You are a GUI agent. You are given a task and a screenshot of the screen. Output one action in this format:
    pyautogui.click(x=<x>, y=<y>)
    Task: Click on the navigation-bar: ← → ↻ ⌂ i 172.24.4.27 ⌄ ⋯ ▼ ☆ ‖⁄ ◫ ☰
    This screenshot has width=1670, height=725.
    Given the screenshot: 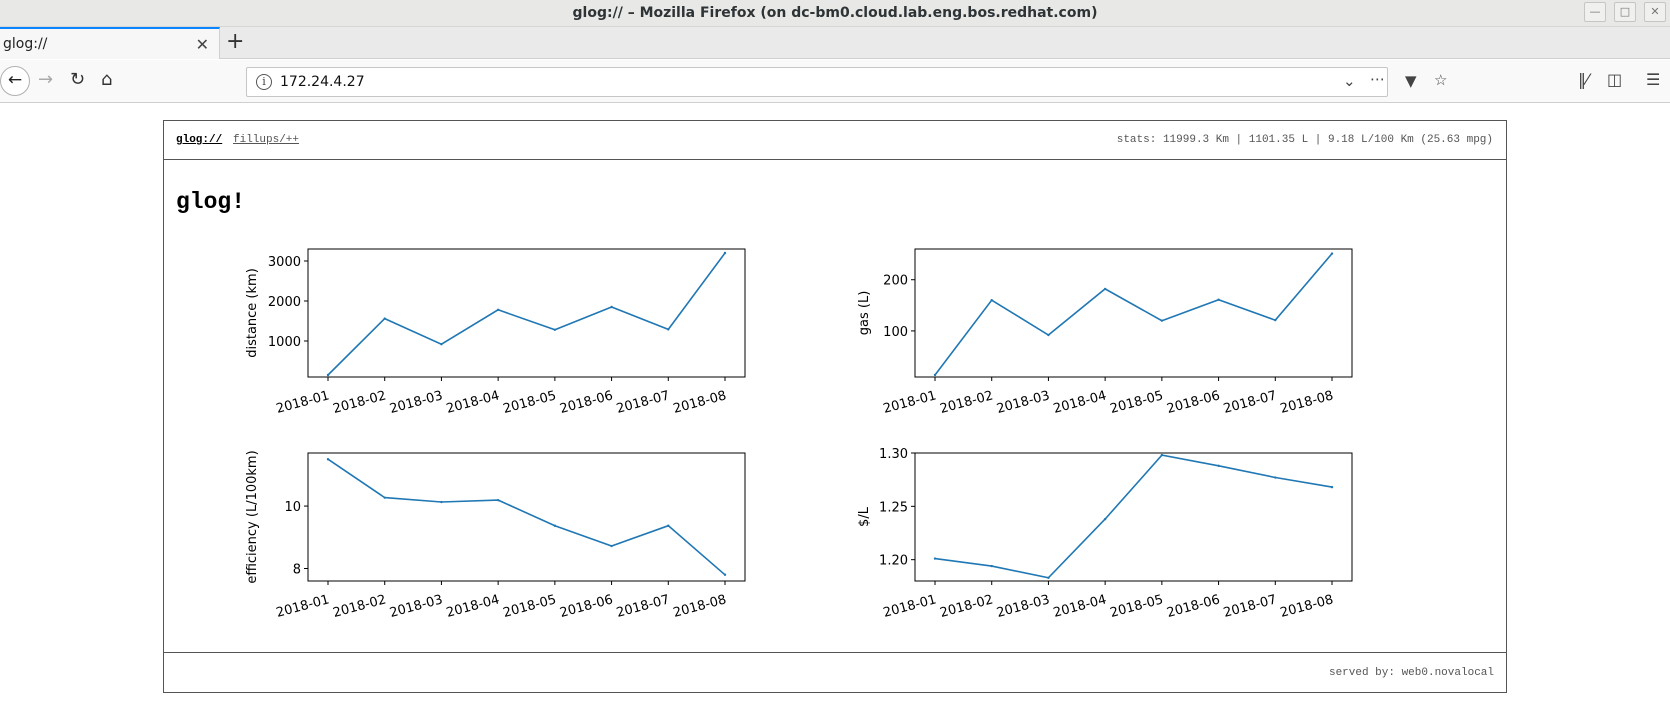 What is the action you would take?
    pyautogui.click(x=835, y=81)
    